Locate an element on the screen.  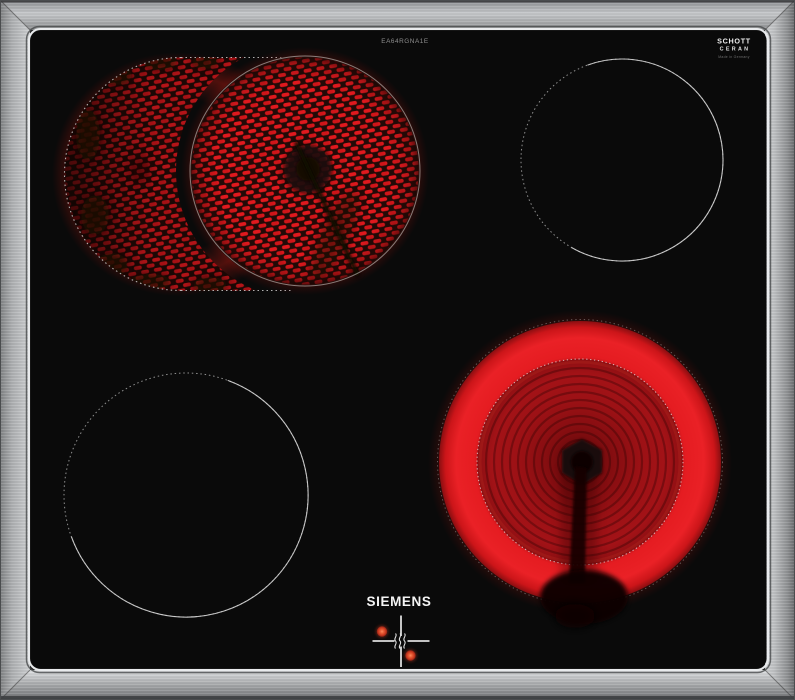
model-code: EA64RGNA1E is located at coordinates (404, 41).